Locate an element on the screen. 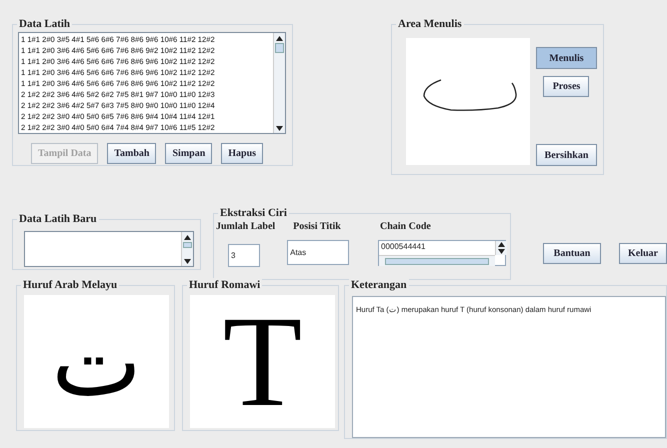 Image resolution: width=667 pixels, height=448 pixels. input-field: 0000544441 is located at coordinates (442, 253).